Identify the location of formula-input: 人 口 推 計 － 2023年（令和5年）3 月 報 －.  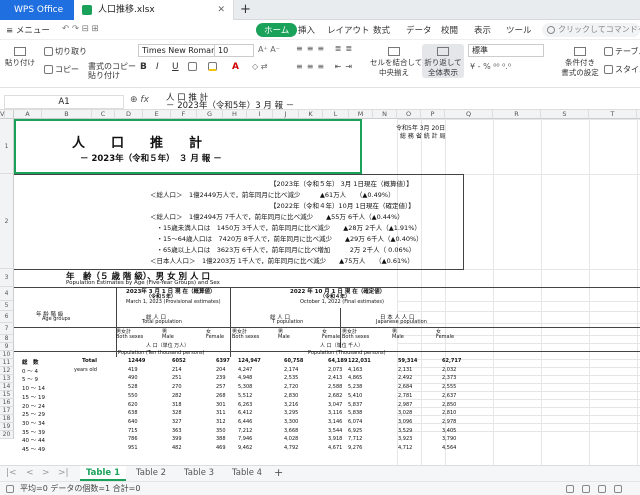
(230, 102).